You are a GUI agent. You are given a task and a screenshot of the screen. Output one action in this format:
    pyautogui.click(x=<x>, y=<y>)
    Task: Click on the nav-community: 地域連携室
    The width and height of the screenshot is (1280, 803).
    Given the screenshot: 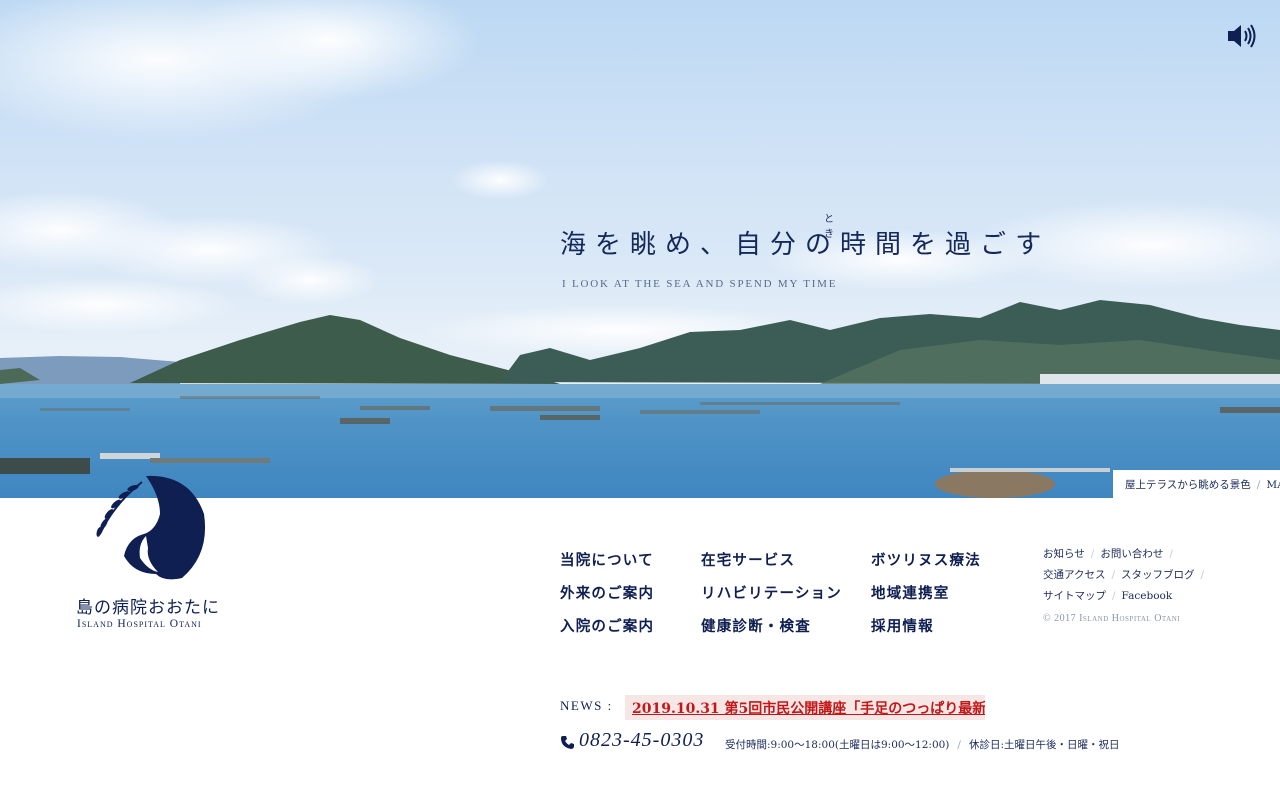 What is the action you would take?
    pyautogui.click(x=910, y=592)
    